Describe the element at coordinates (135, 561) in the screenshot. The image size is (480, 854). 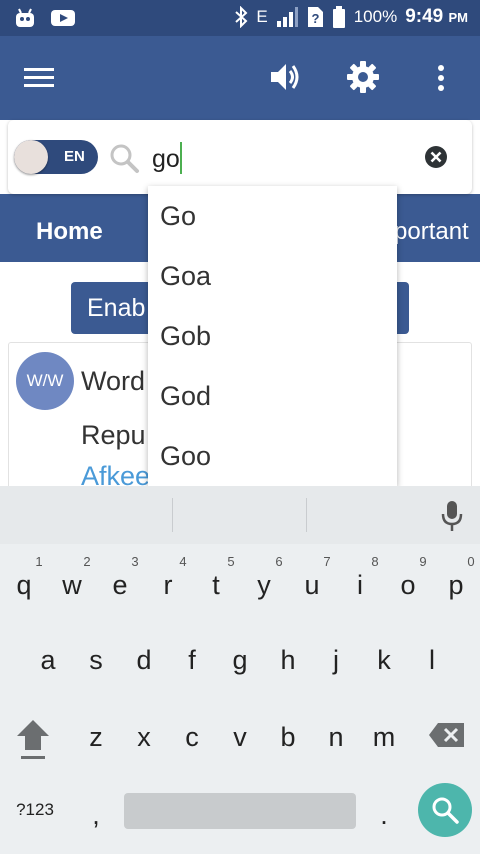
I see `key-hint: 3` at that location.